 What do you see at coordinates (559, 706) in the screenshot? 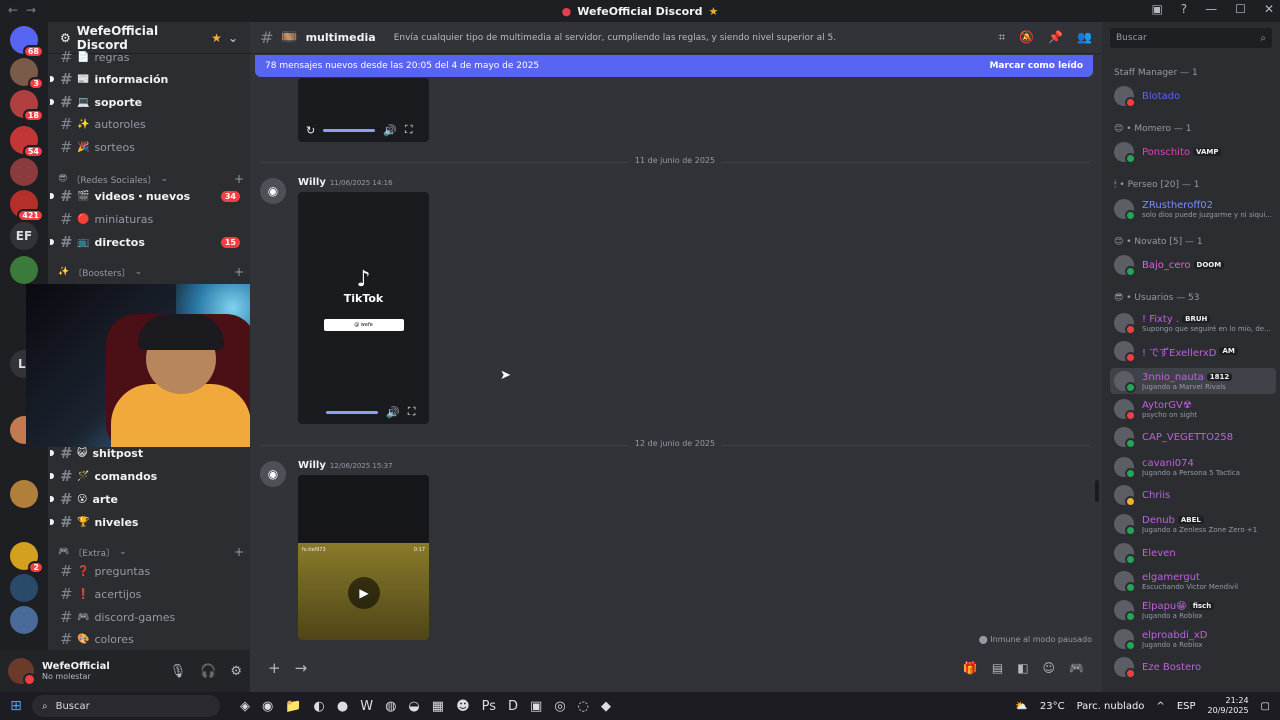
I see `chrome-icon: ◎` at bounding box center [559, 706].